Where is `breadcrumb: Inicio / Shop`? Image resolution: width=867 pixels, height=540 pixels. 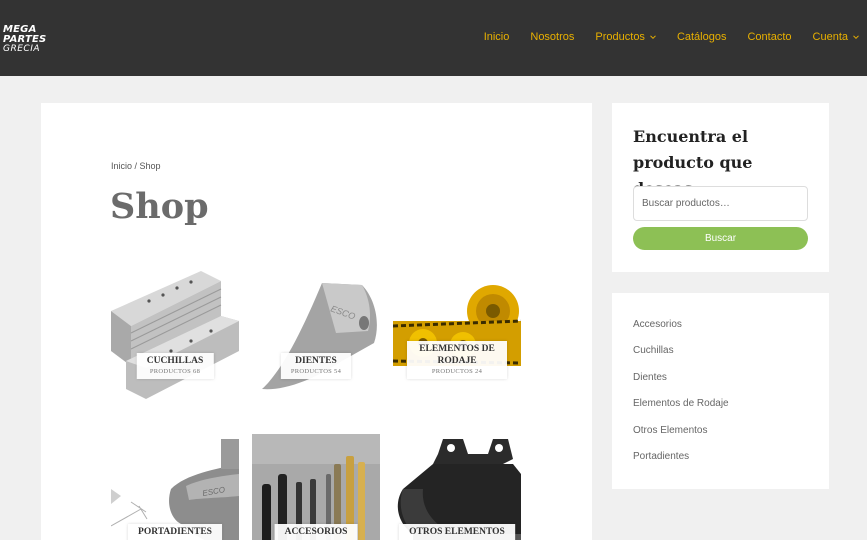 breadcrumb: Inicio / Shop is located at coordinates (136, 166).